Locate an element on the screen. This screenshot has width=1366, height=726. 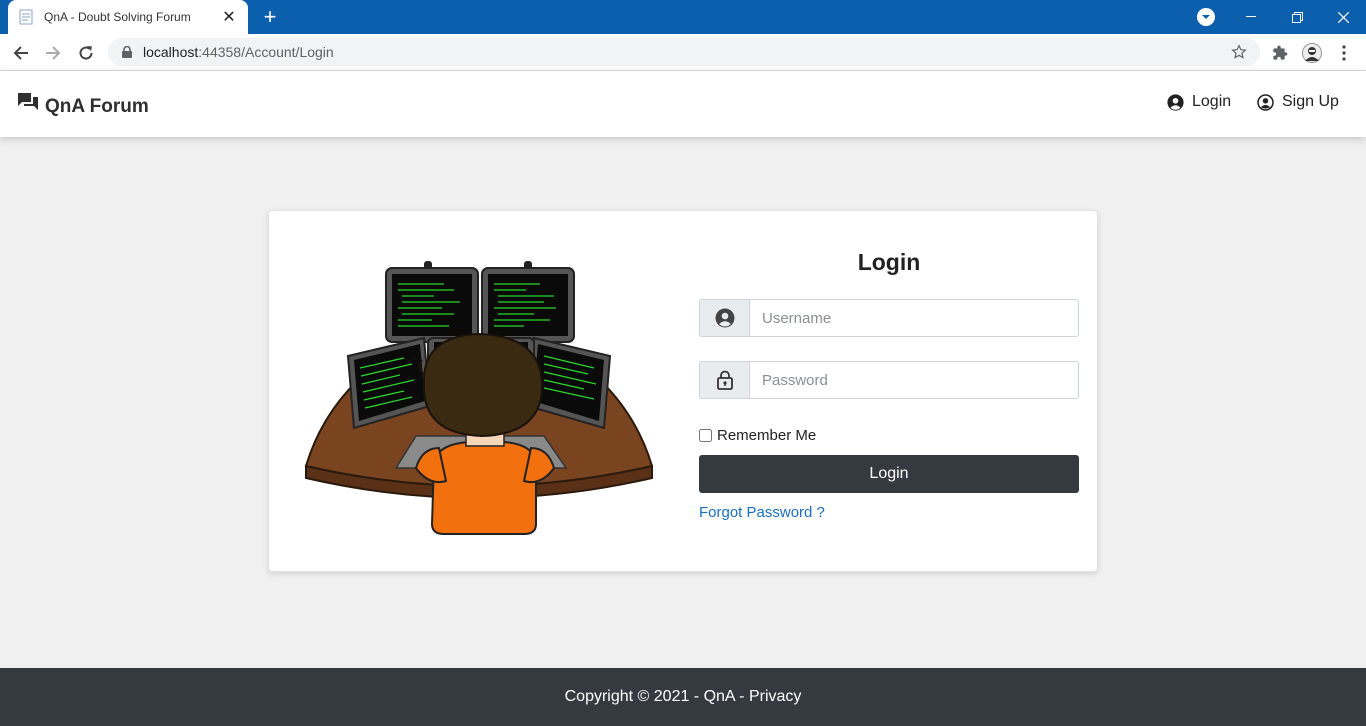
privacy-link: Privacy is located at coordinates (775, 697).